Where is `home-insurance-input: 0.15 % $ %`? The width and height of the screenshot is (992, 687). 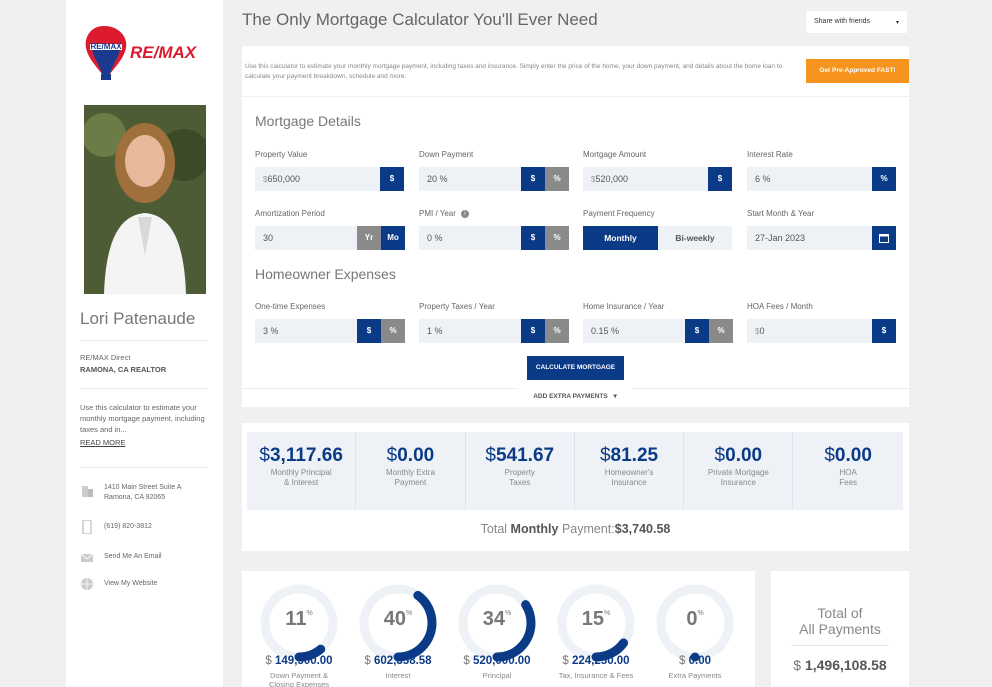
home-insurance-input: 0.15 % $ % is located at coordinates (658, 331).